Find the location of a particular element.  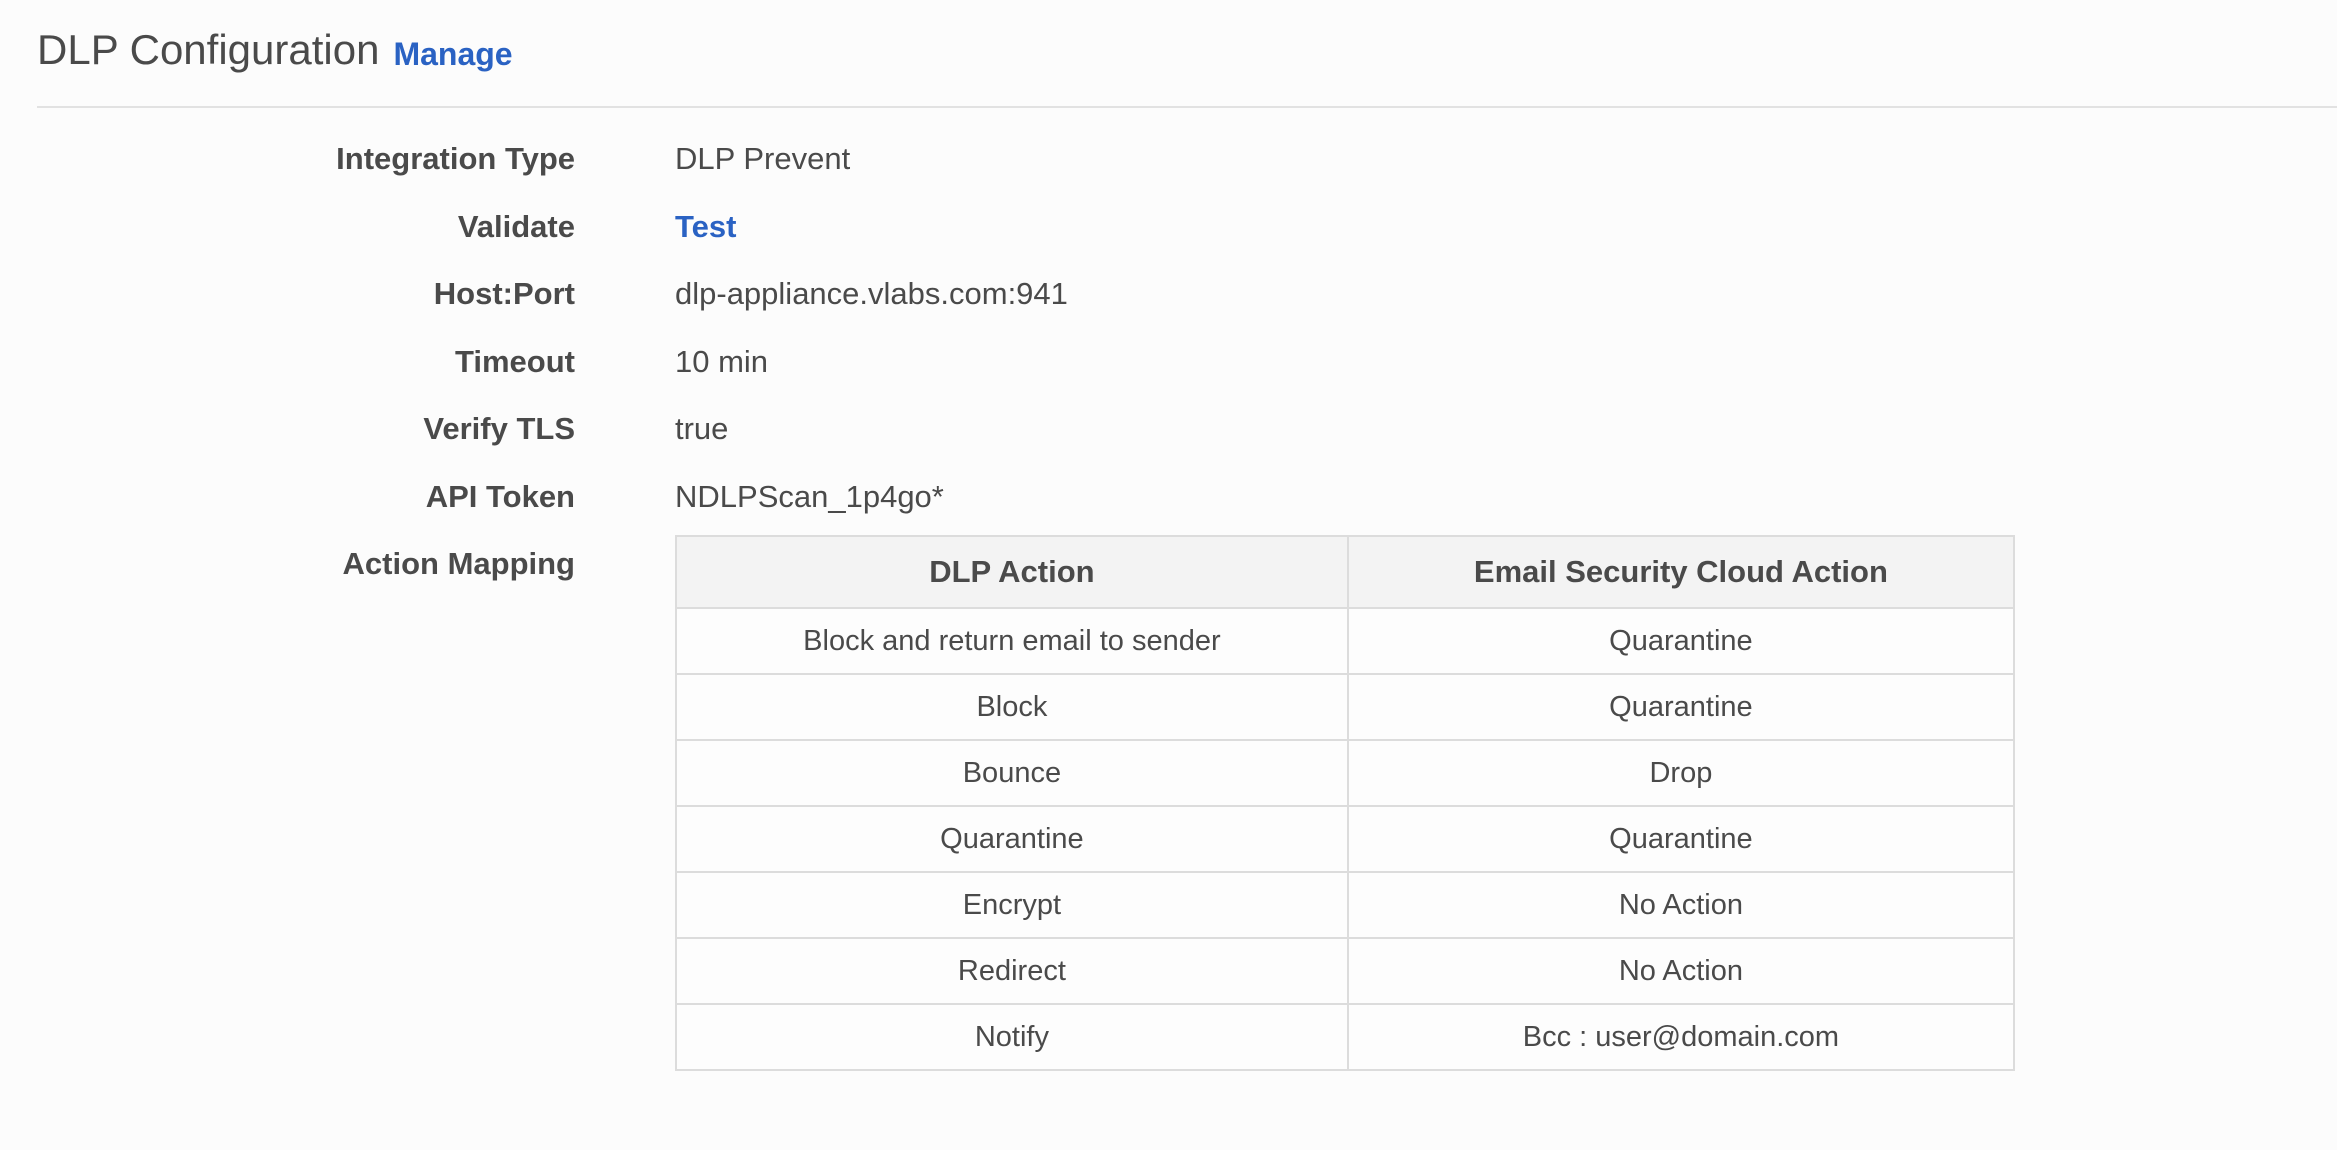

table-header-row: DLP Action Email Security Cloud Action is located at coordinates (1345, 572).